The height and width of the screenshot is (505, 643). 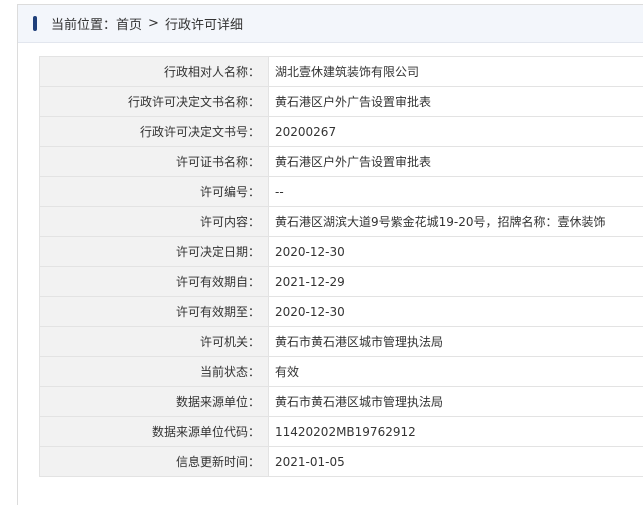 What do you see at coordinates (154, 161) in the screenshot?
I see `field-label: 许可证书名称：` at bounding box center [154, 161].